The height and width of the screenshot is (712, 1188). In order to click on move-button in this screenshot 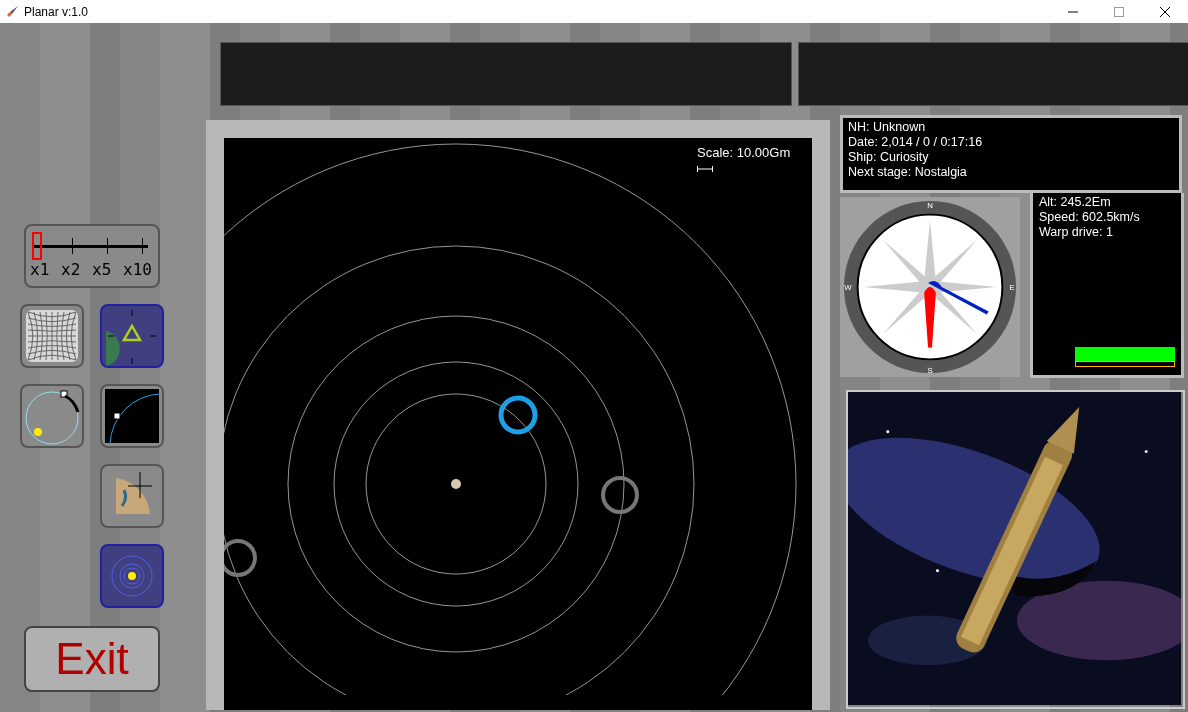, I will do `click(132, 496)`.